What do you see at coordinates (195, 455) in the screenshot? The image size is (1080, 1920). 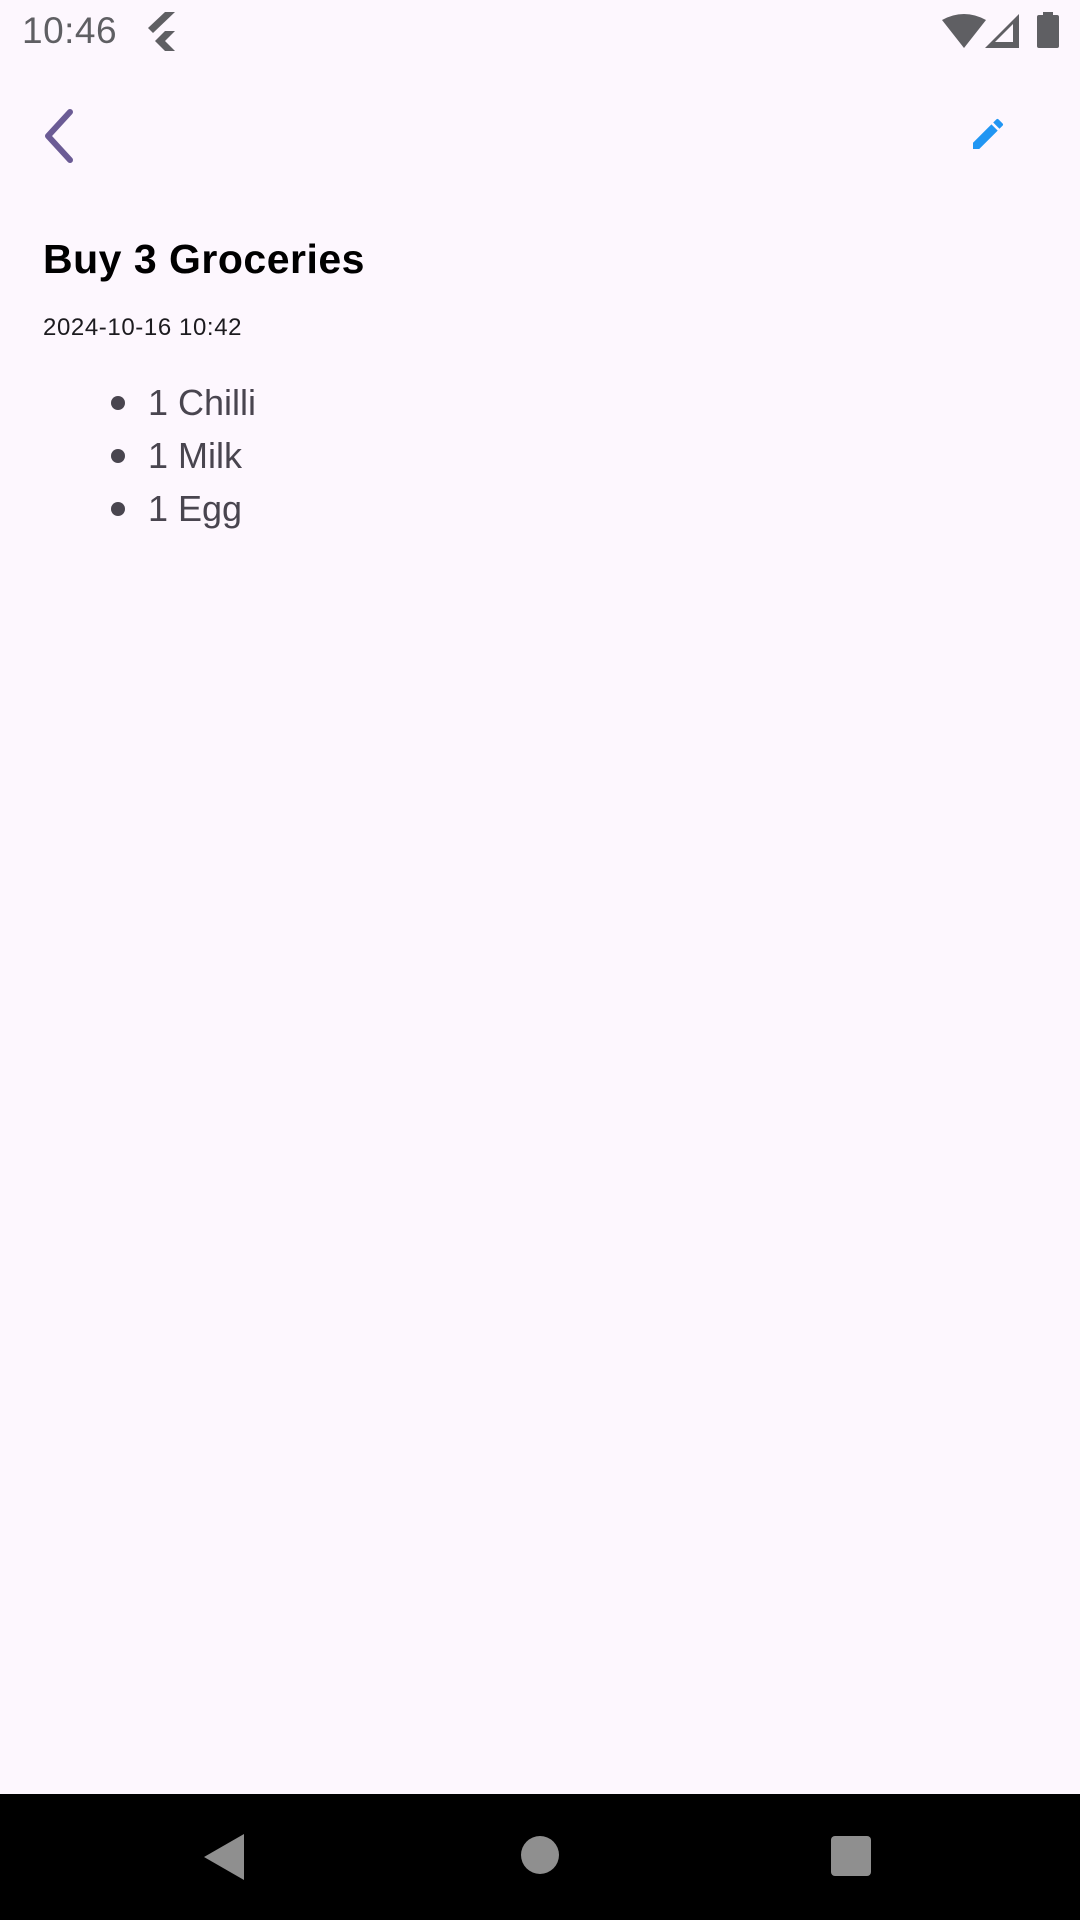 I see `list-item-text: 1 Milk` at bounding box center [195, 455].